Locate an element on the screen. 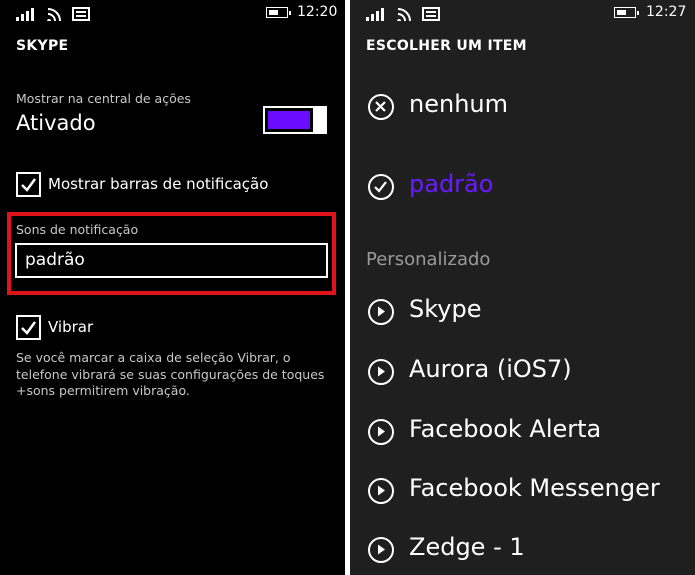  item-zedge: Zedge - 1 is located at coordinates (526, 553).